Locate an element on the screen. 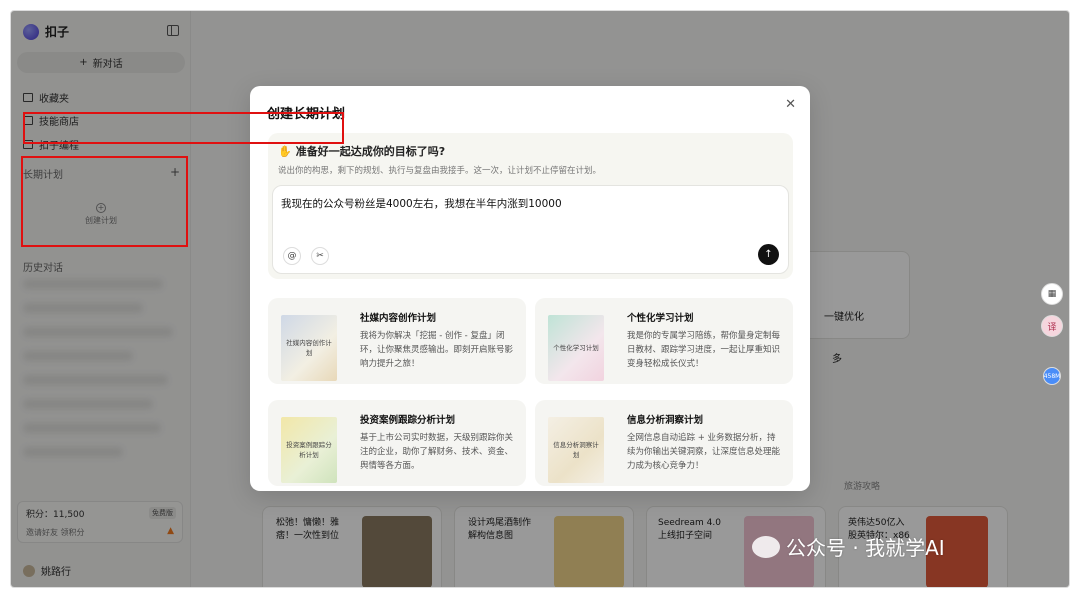 The width and height of the screenshot is (1080, 598). watermark: 公众号 · 我就学AI is located at coordinates (848, 546).